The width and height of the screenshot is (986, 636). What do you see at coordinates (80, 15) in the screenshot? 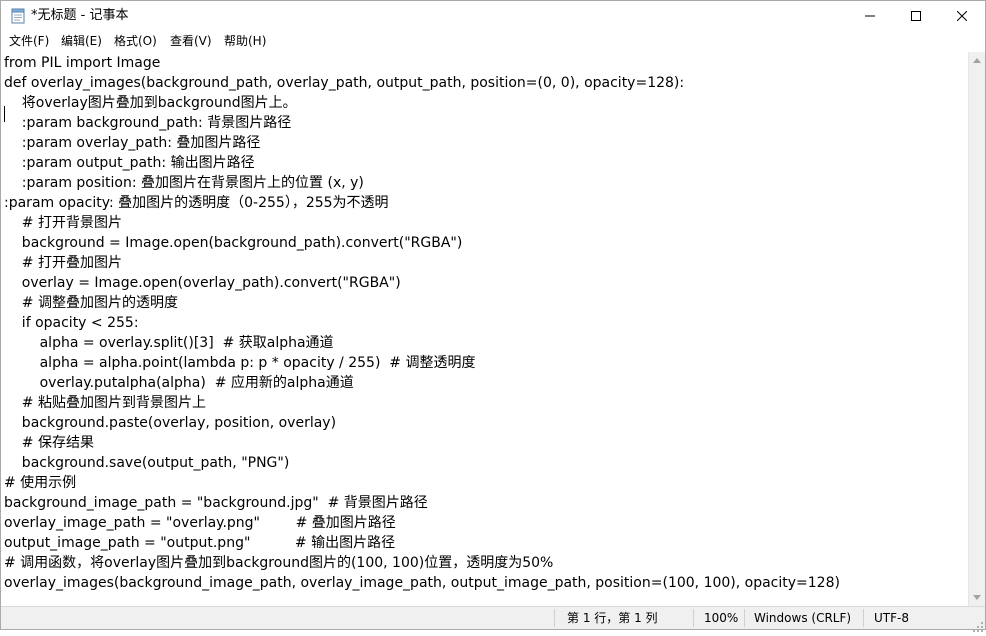
I see `window-title: *无标题 - 记事本` at bounding box center [80, 15].